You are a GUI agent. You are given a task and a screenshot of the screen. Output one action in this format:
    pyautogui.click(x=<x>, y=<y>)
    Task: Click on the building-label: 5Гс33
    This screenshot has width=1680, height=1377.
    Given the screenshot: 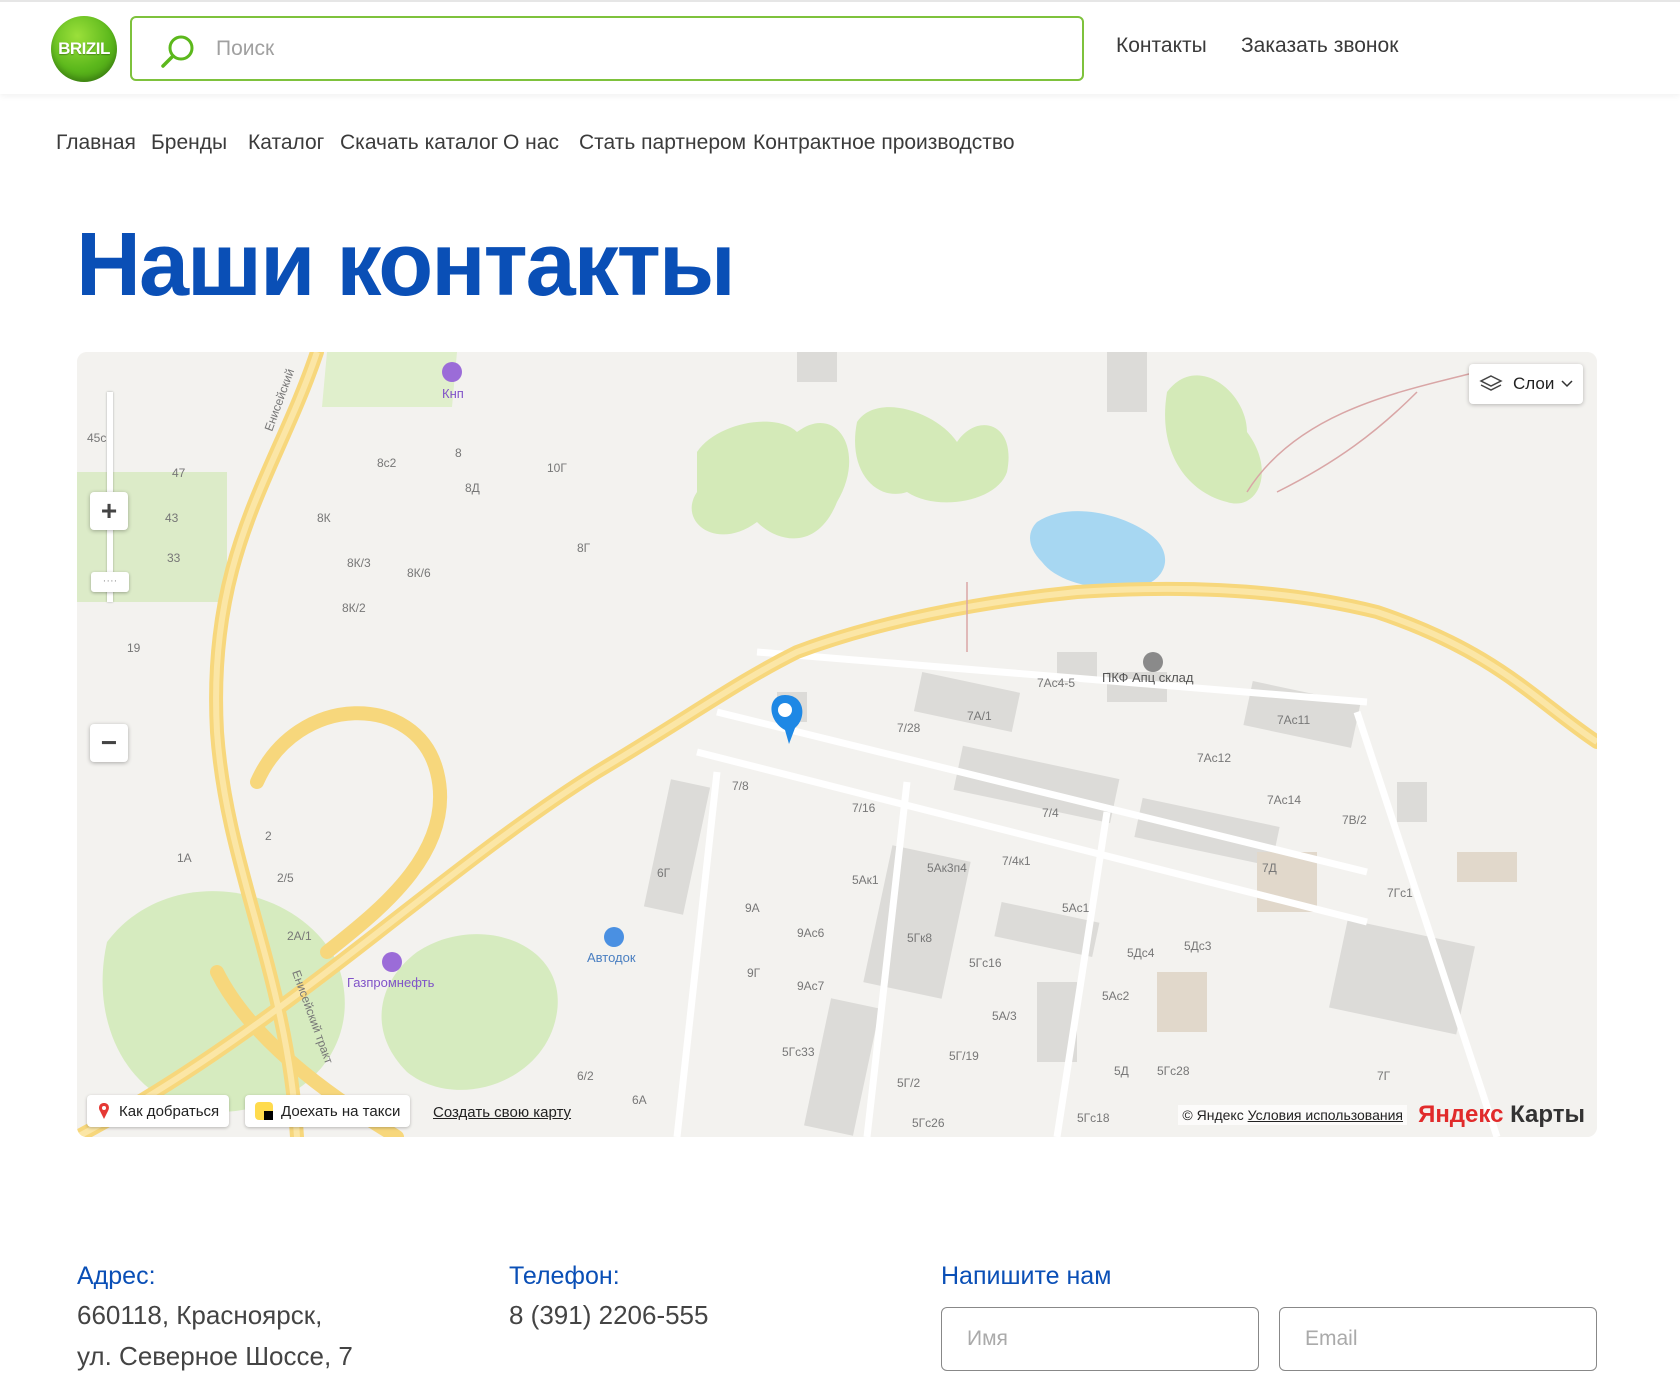 What is the action you would take?
    pyautogui.click(x=798, y=1052)
    